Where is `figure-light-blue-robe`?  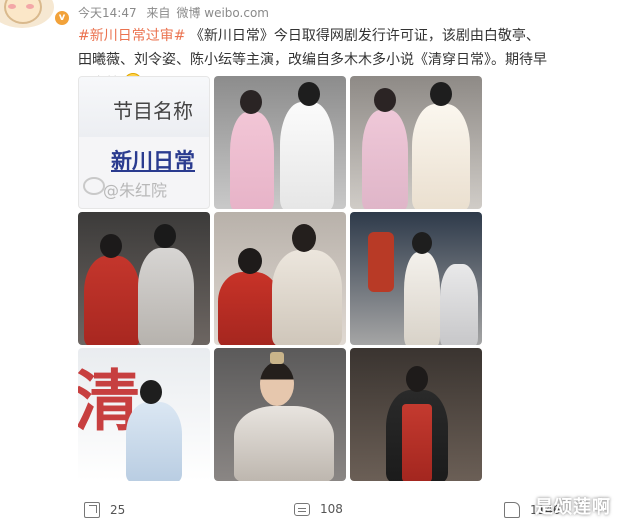 figure-light-blue-robe is located at coordinates (154, 441).